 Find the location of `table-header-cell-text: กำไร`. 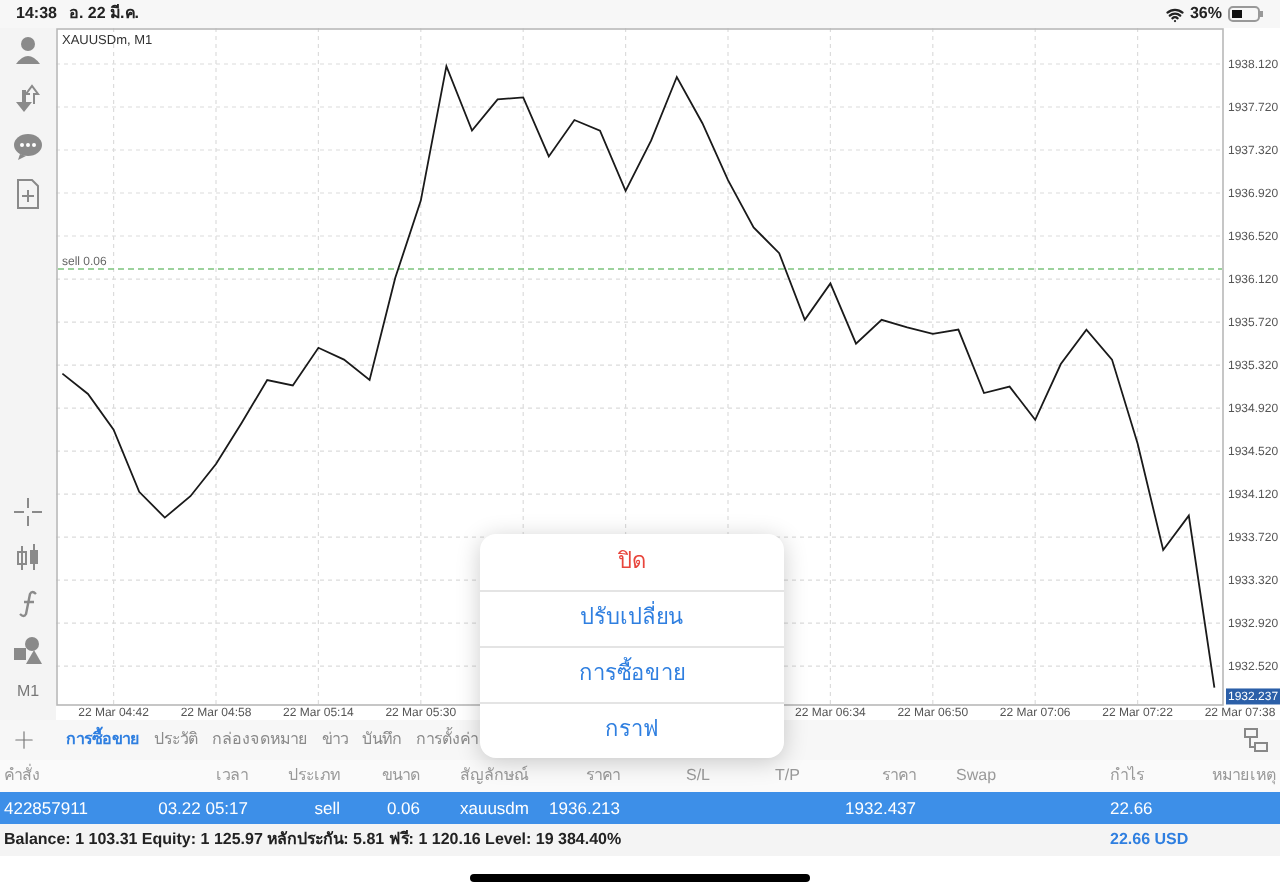

table-header-cell-text: กำไร is located at coordinates (1127, 776).